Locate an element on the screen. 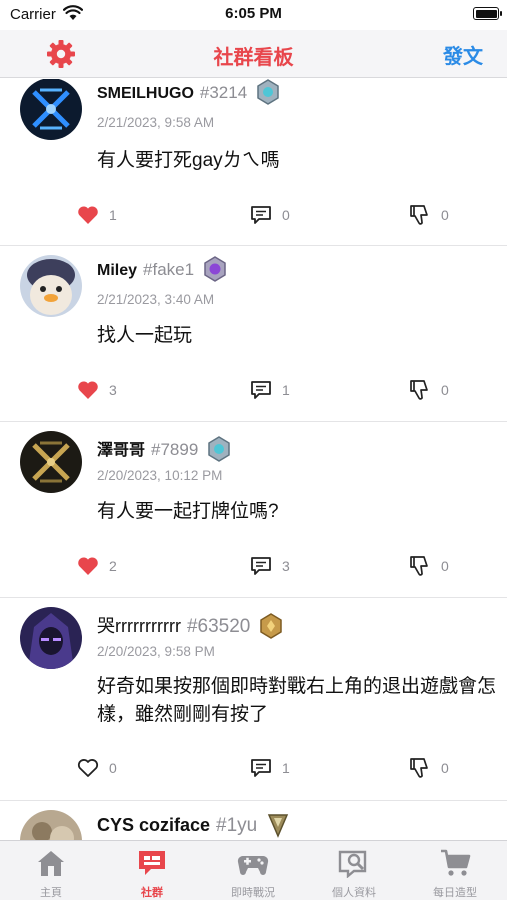 This screenshot has width=507, height=900. like-button: 1 is located at coordinates (96, 215).